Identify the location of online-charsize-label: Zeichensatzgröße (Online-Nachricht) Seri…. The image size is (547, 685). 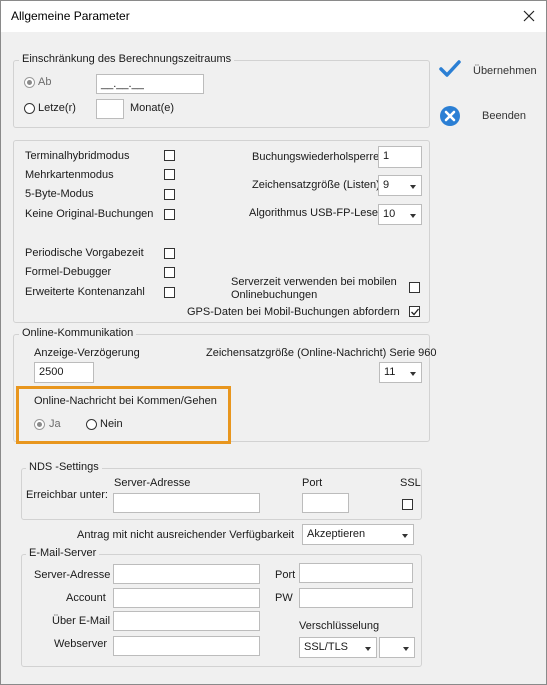
(321, 353).